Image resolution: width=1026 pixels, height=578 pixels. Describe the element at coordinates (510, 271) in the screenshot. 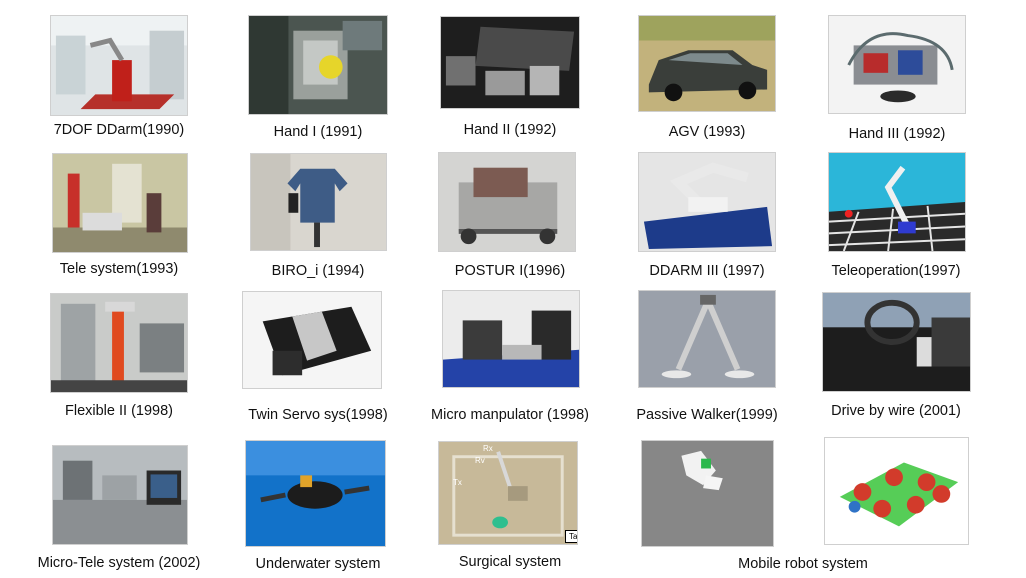

I see `caption-postur-i: POSTUR I(1996)` at that location.